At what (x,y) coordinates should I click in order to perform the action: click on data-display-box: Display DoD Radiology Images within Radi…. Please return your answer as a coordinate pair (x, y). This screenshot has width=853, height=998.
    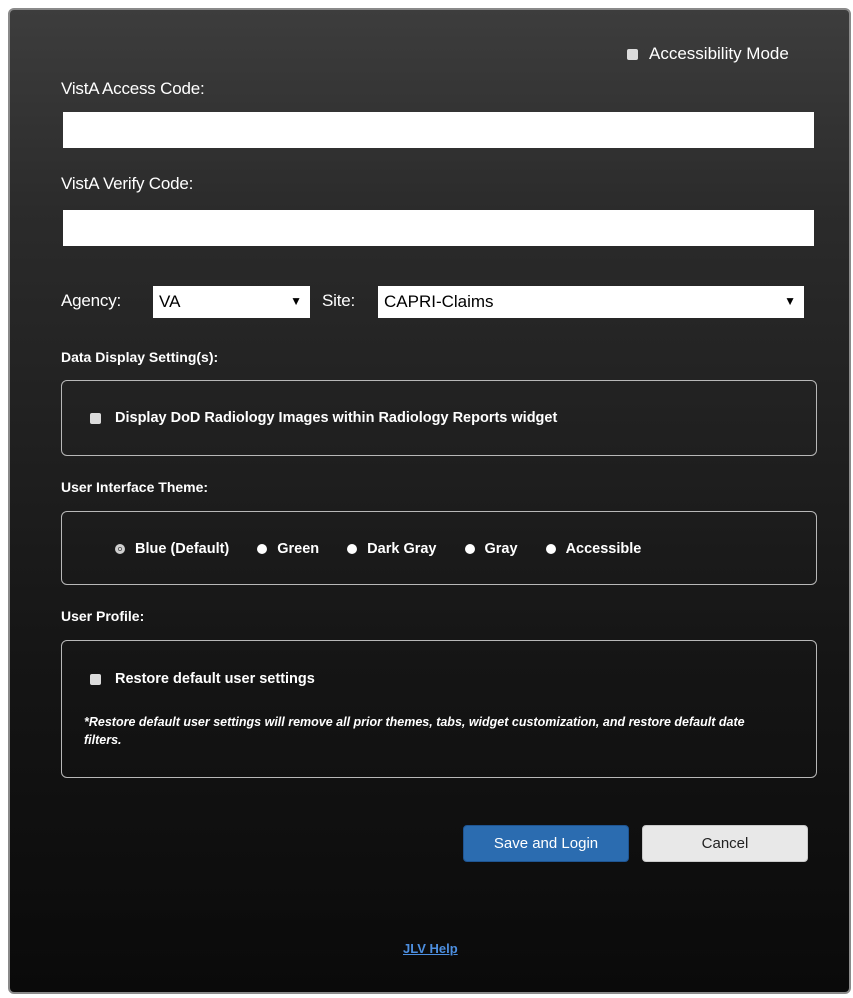
    Looking at the image, I should click on (439, 418).